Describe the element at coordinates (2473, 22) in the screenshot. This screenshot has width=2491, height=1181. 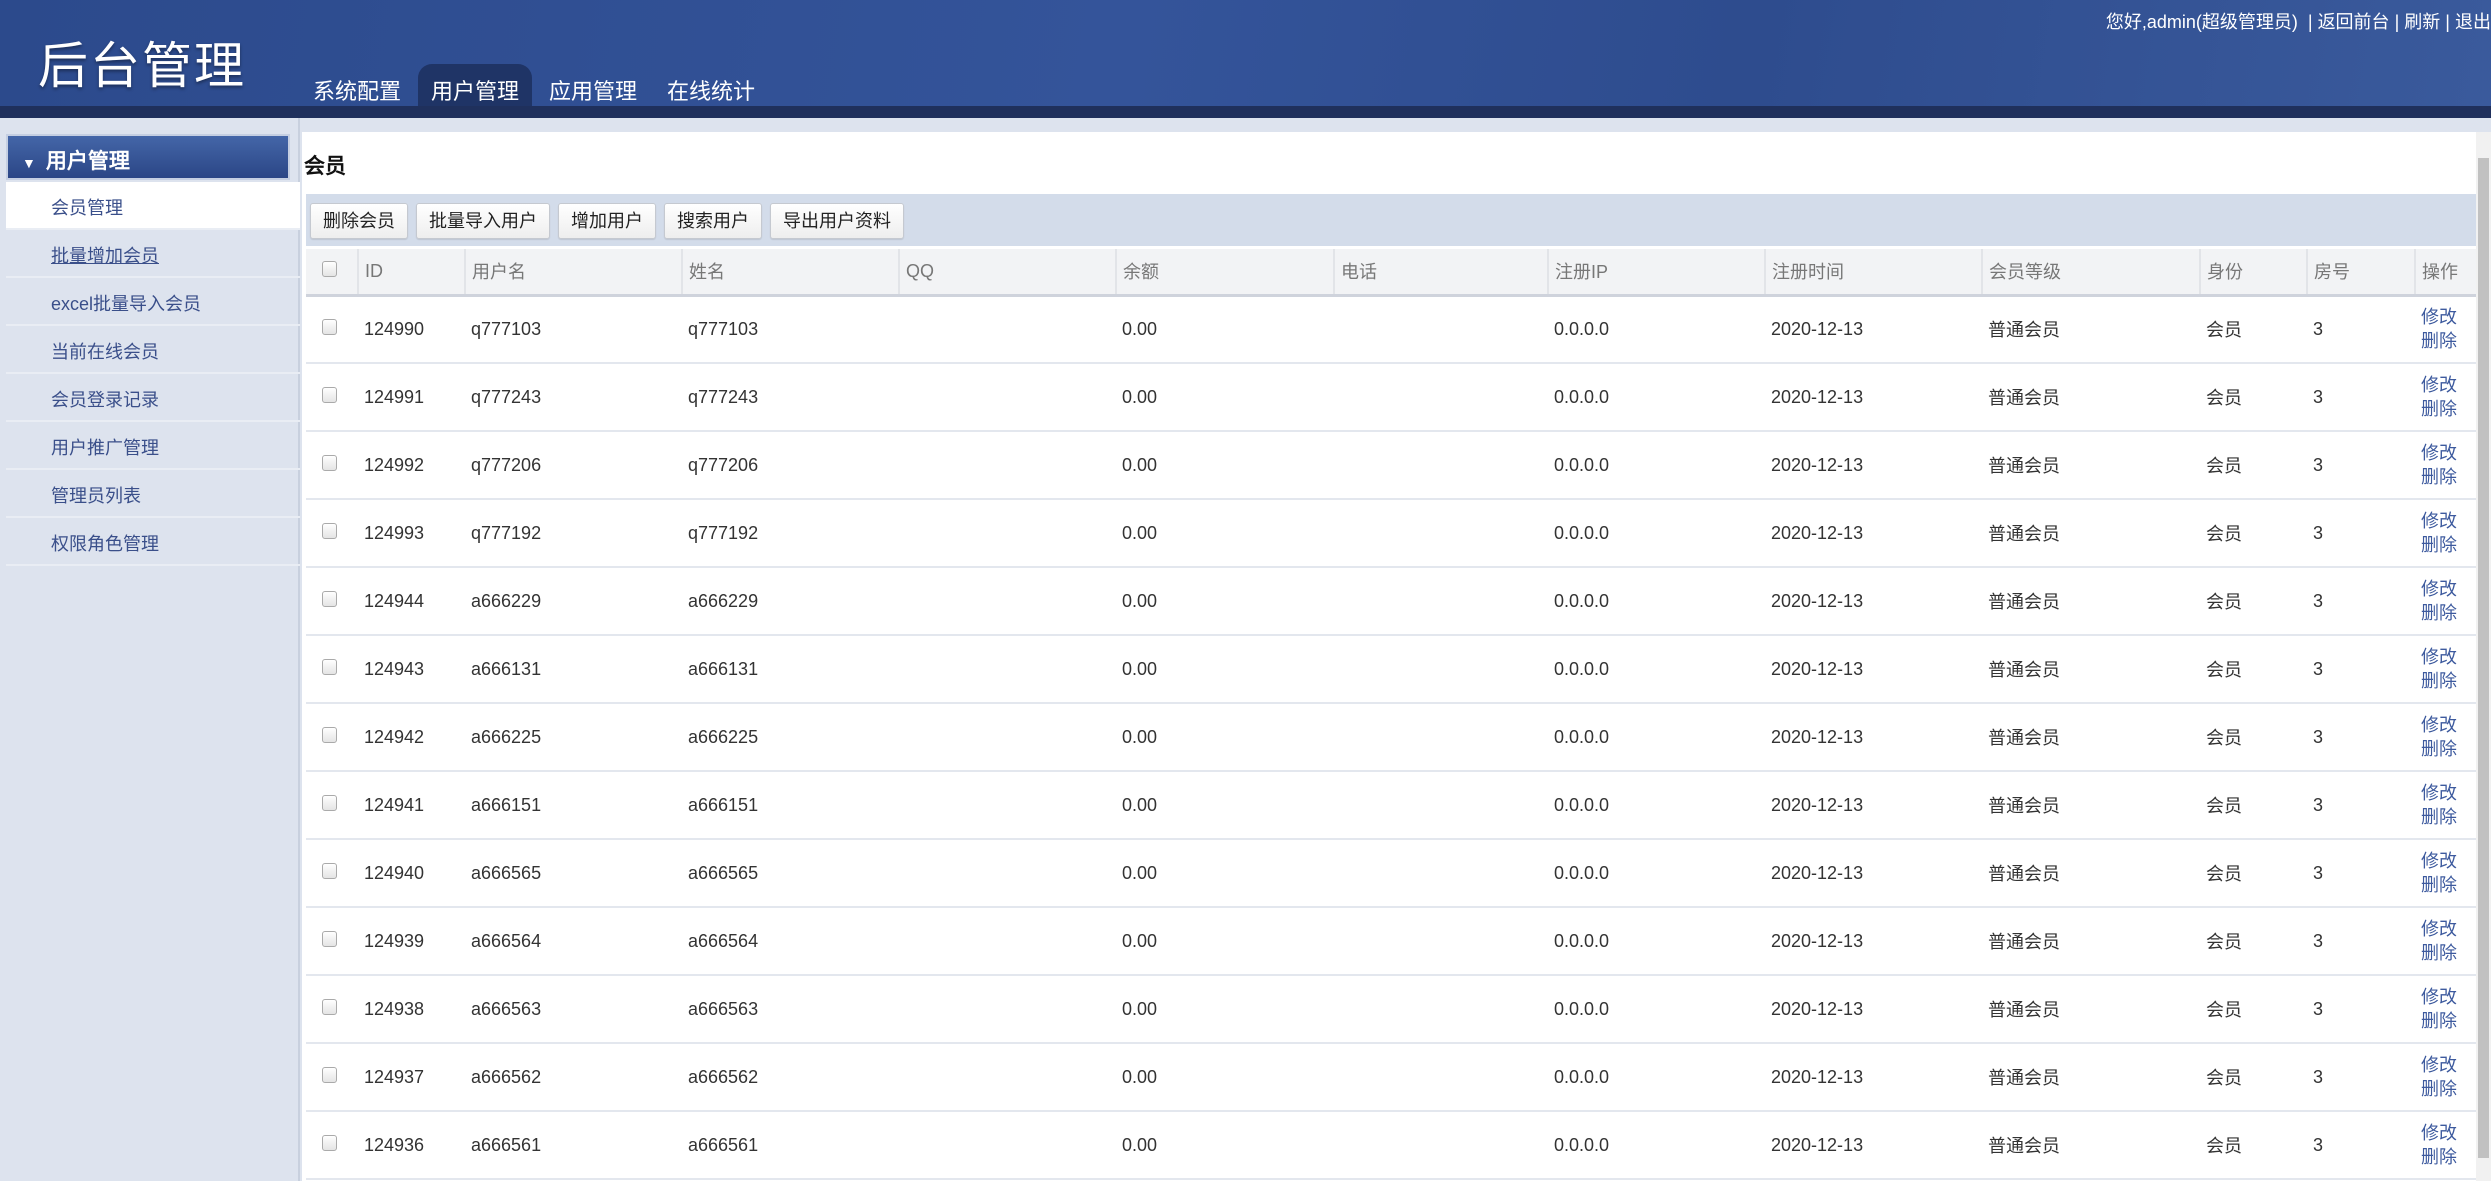
I see `logout-link: 退出` at that location.